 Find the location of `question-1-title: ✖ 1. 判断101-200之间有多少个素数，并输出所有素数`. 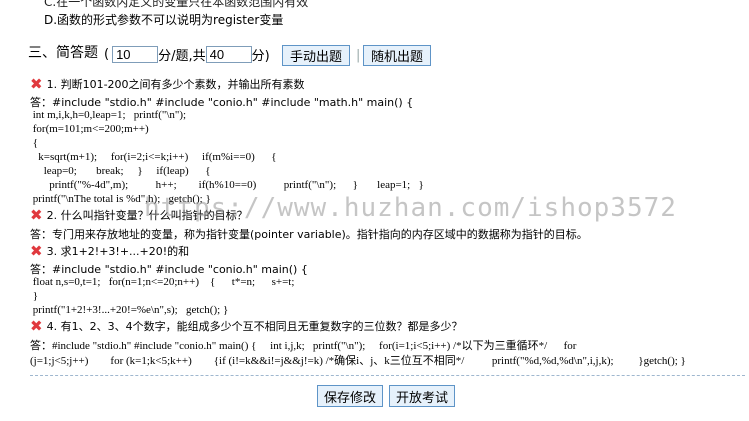

question-1-title: ✖ 1. 判断101-200之间有多少个素数，并输出所有素数 is located at coordinates (167, 84).